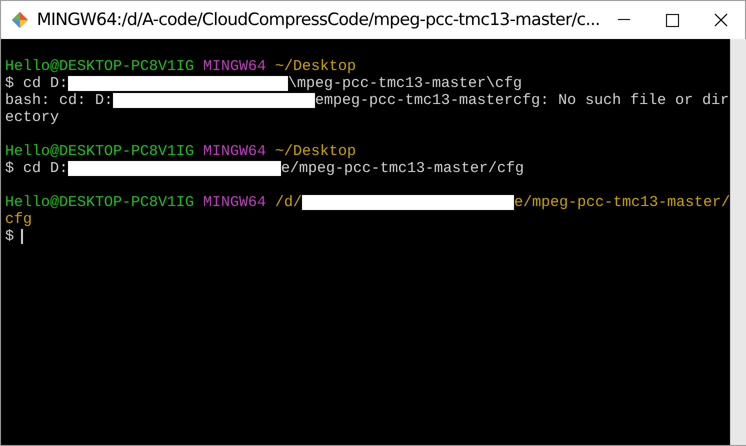 This screenshot has height=446, width=746. Describe the element at coordinates (22, 236) in the screenshot. I see `text-cursor` at that location.